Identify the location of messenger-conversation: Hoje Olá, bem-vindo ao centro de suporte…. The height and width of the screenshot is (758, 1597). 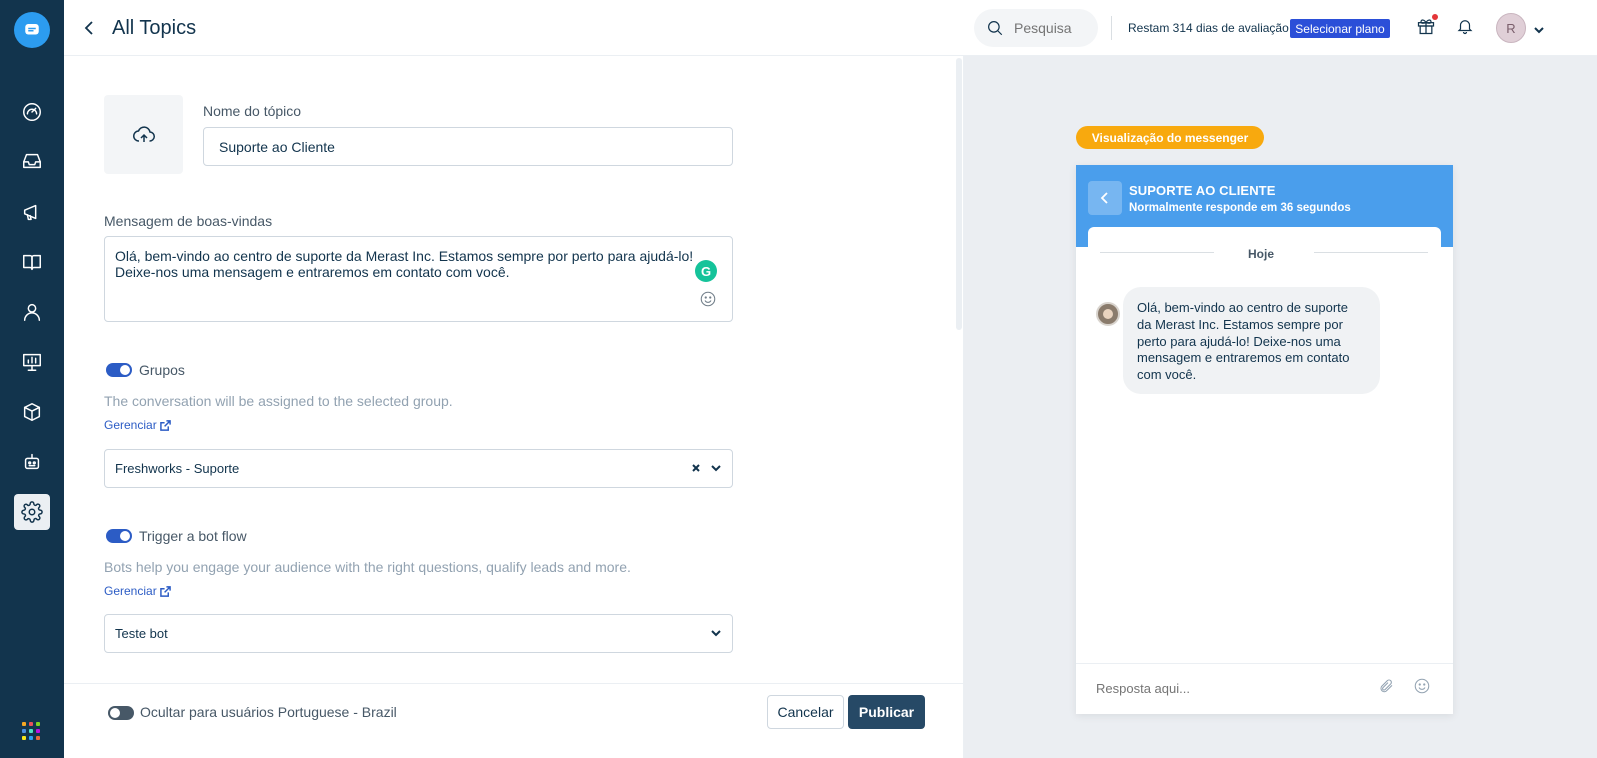
(1264, 441).